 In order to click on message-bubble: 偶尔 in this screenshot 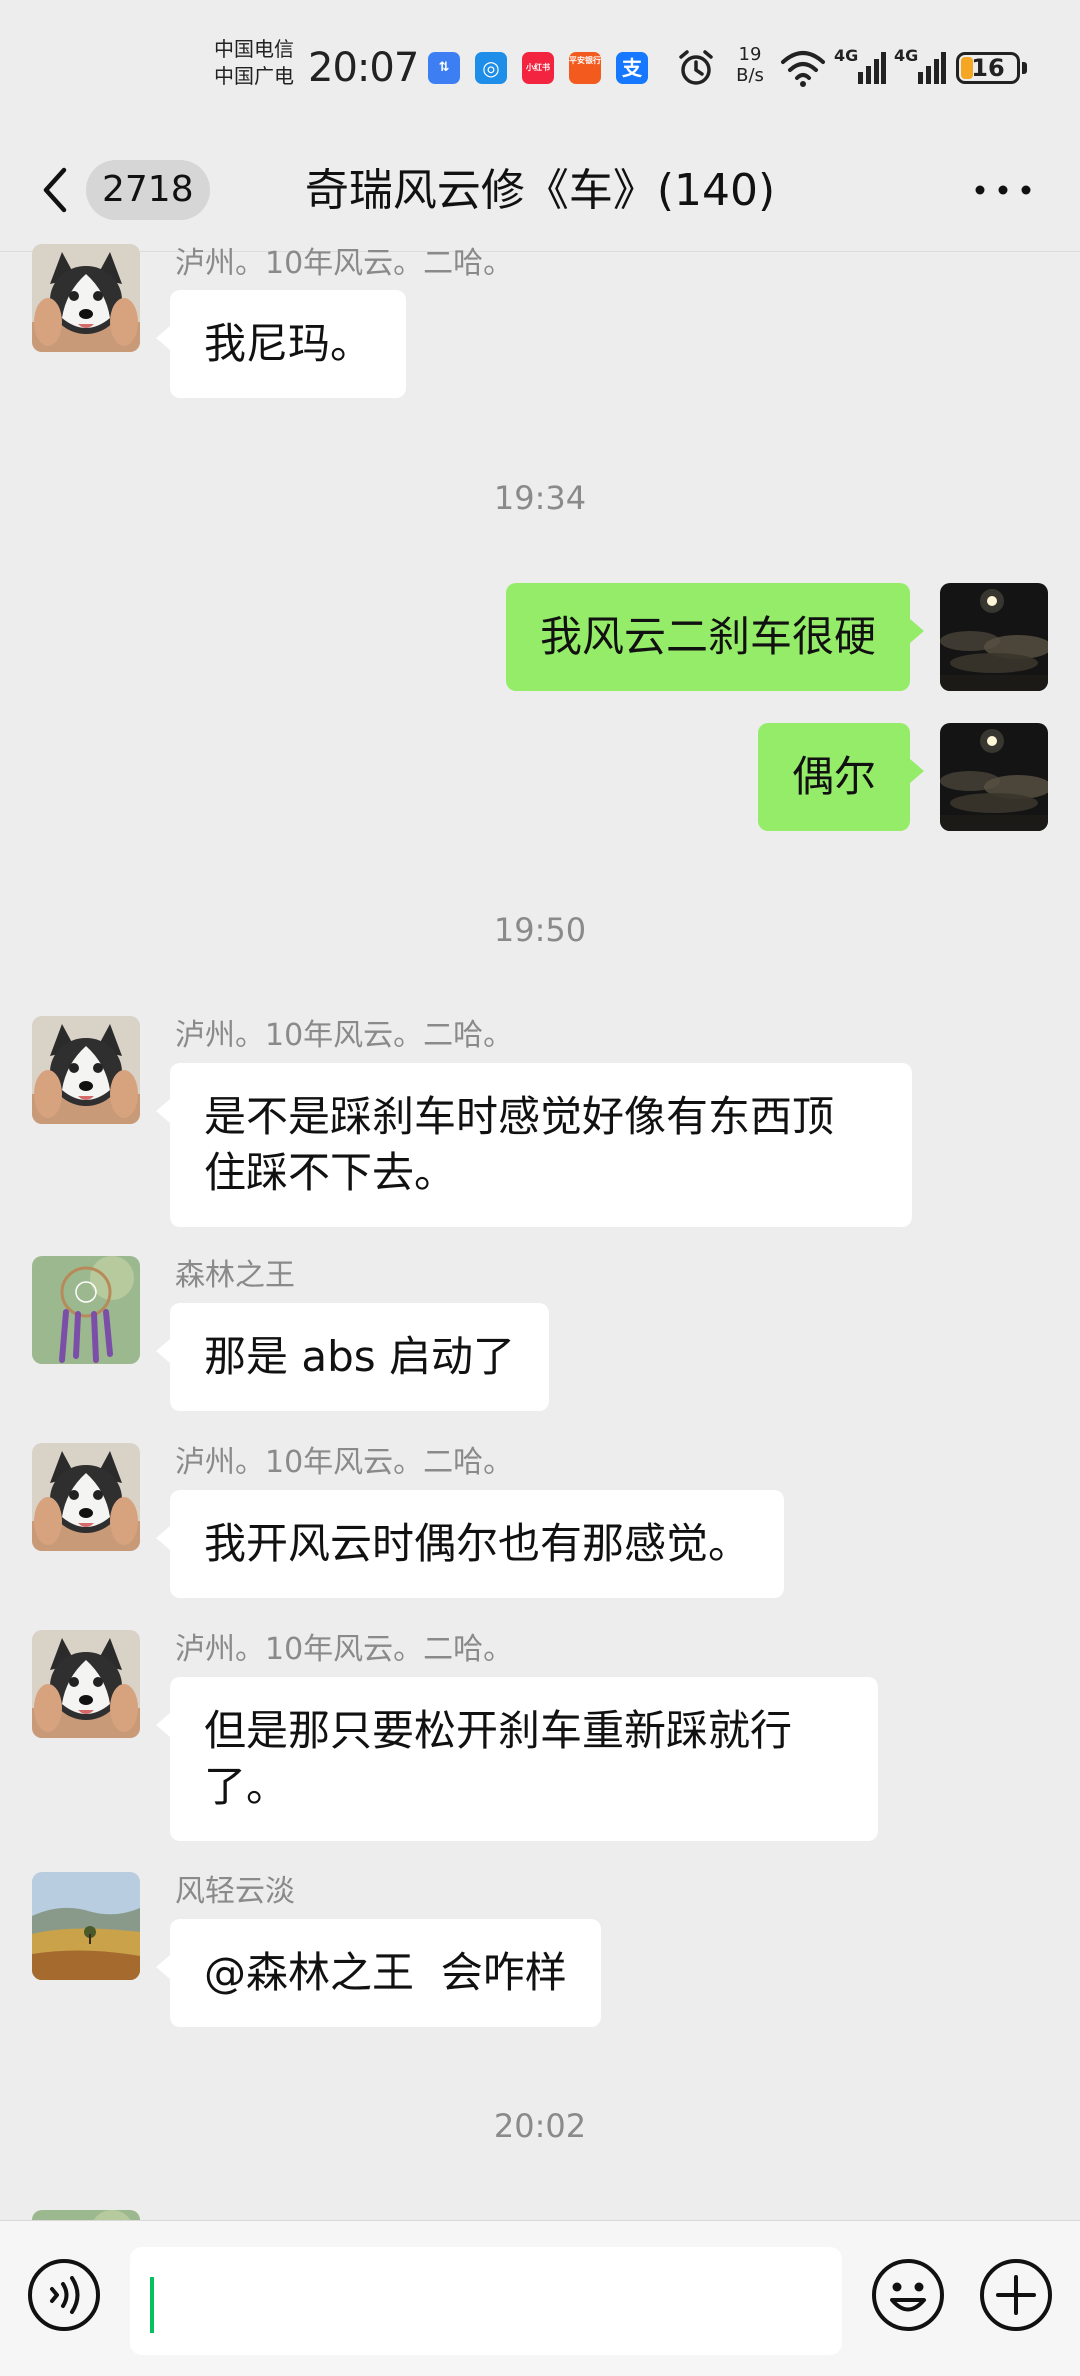, I will do `click(841, 777)`.